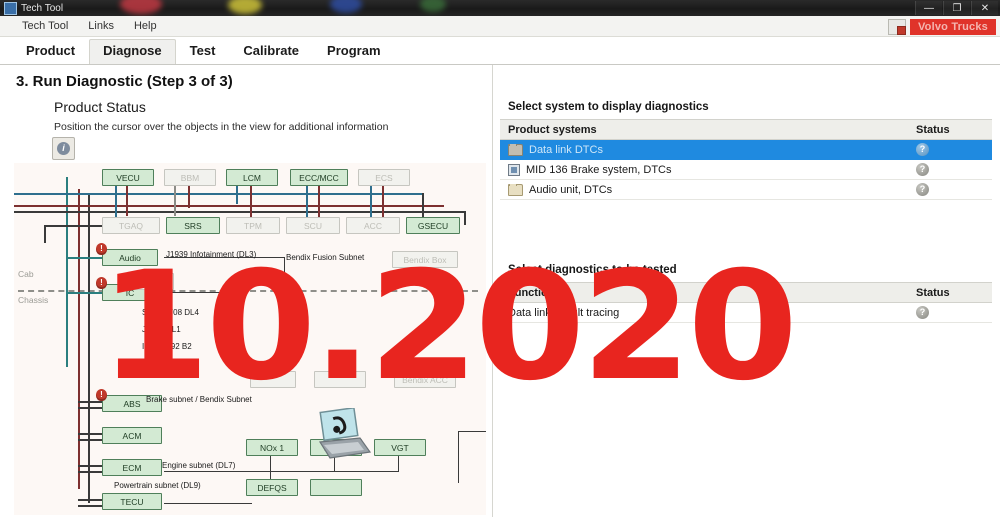 This screenshot has height=517, width=1000. Describe the element at coordinates (167, 346) in the screenshot. I see `bus-label-iso-11992: ISO 11992 B2` at that location.